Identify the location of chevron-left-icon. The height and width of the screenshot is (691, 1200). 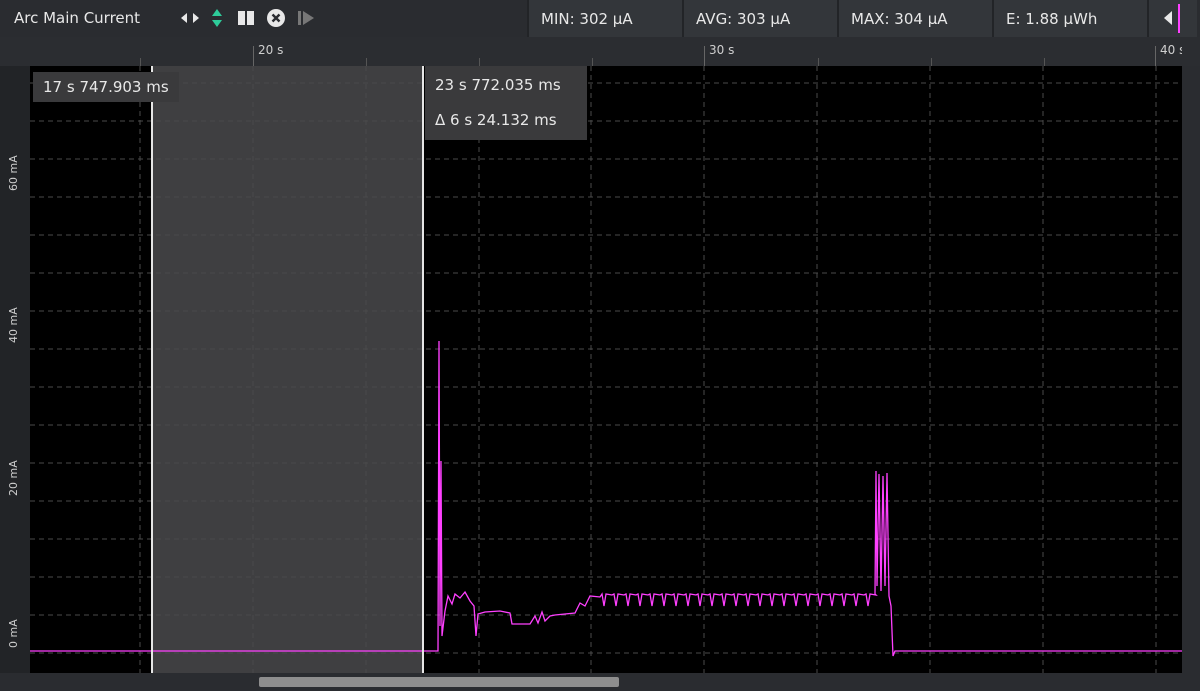
(1168, 18).